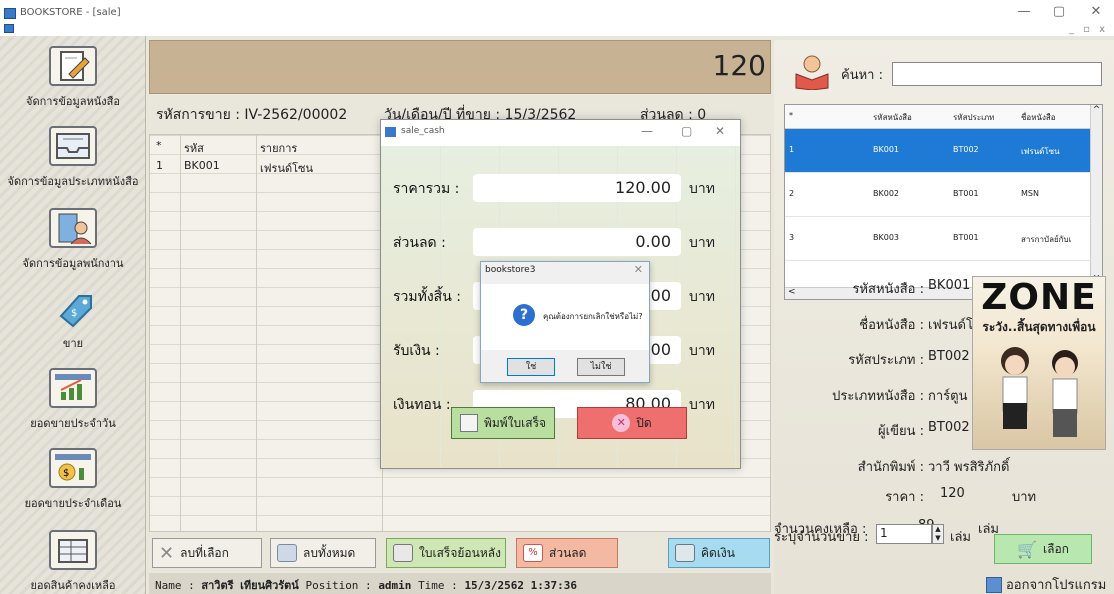  Describe the element at coordinates (207, 553) in the screenshot. I see `delete-selected-button: ✕ ลบที่เลือก` at that location.